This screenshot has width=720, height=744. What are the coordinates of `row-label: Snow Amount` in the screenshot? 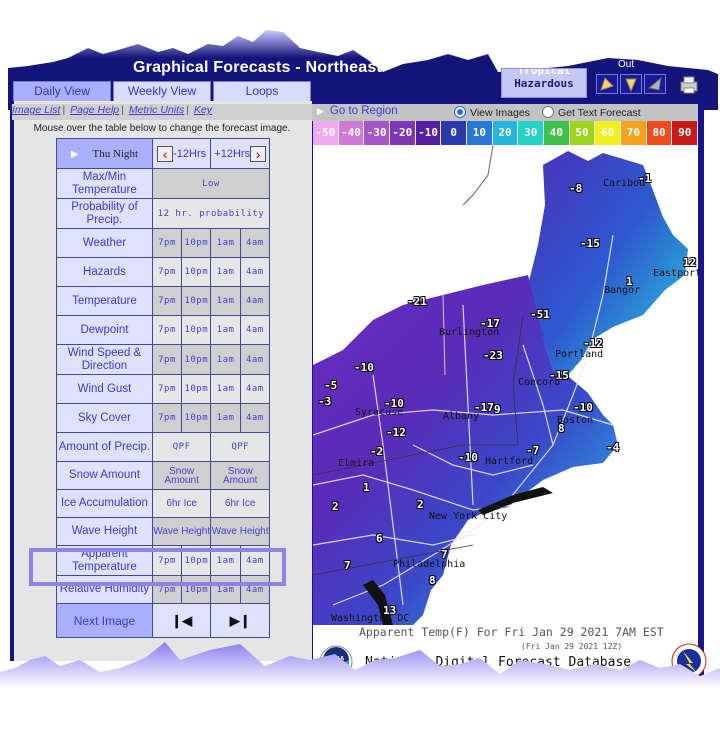 It's located at (104, 475).